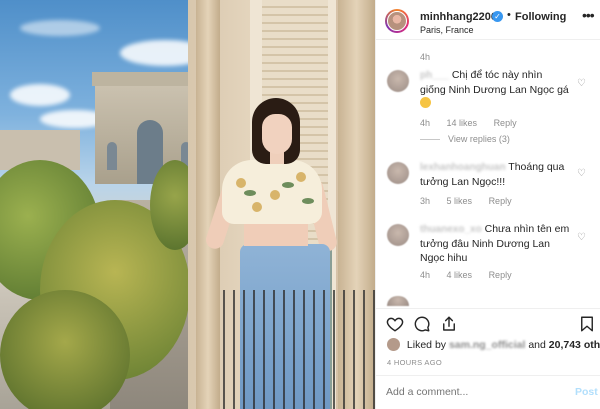 The height and width of the screenshot is (409, 600). I want to click on balcony-railing, so click(295, 349).